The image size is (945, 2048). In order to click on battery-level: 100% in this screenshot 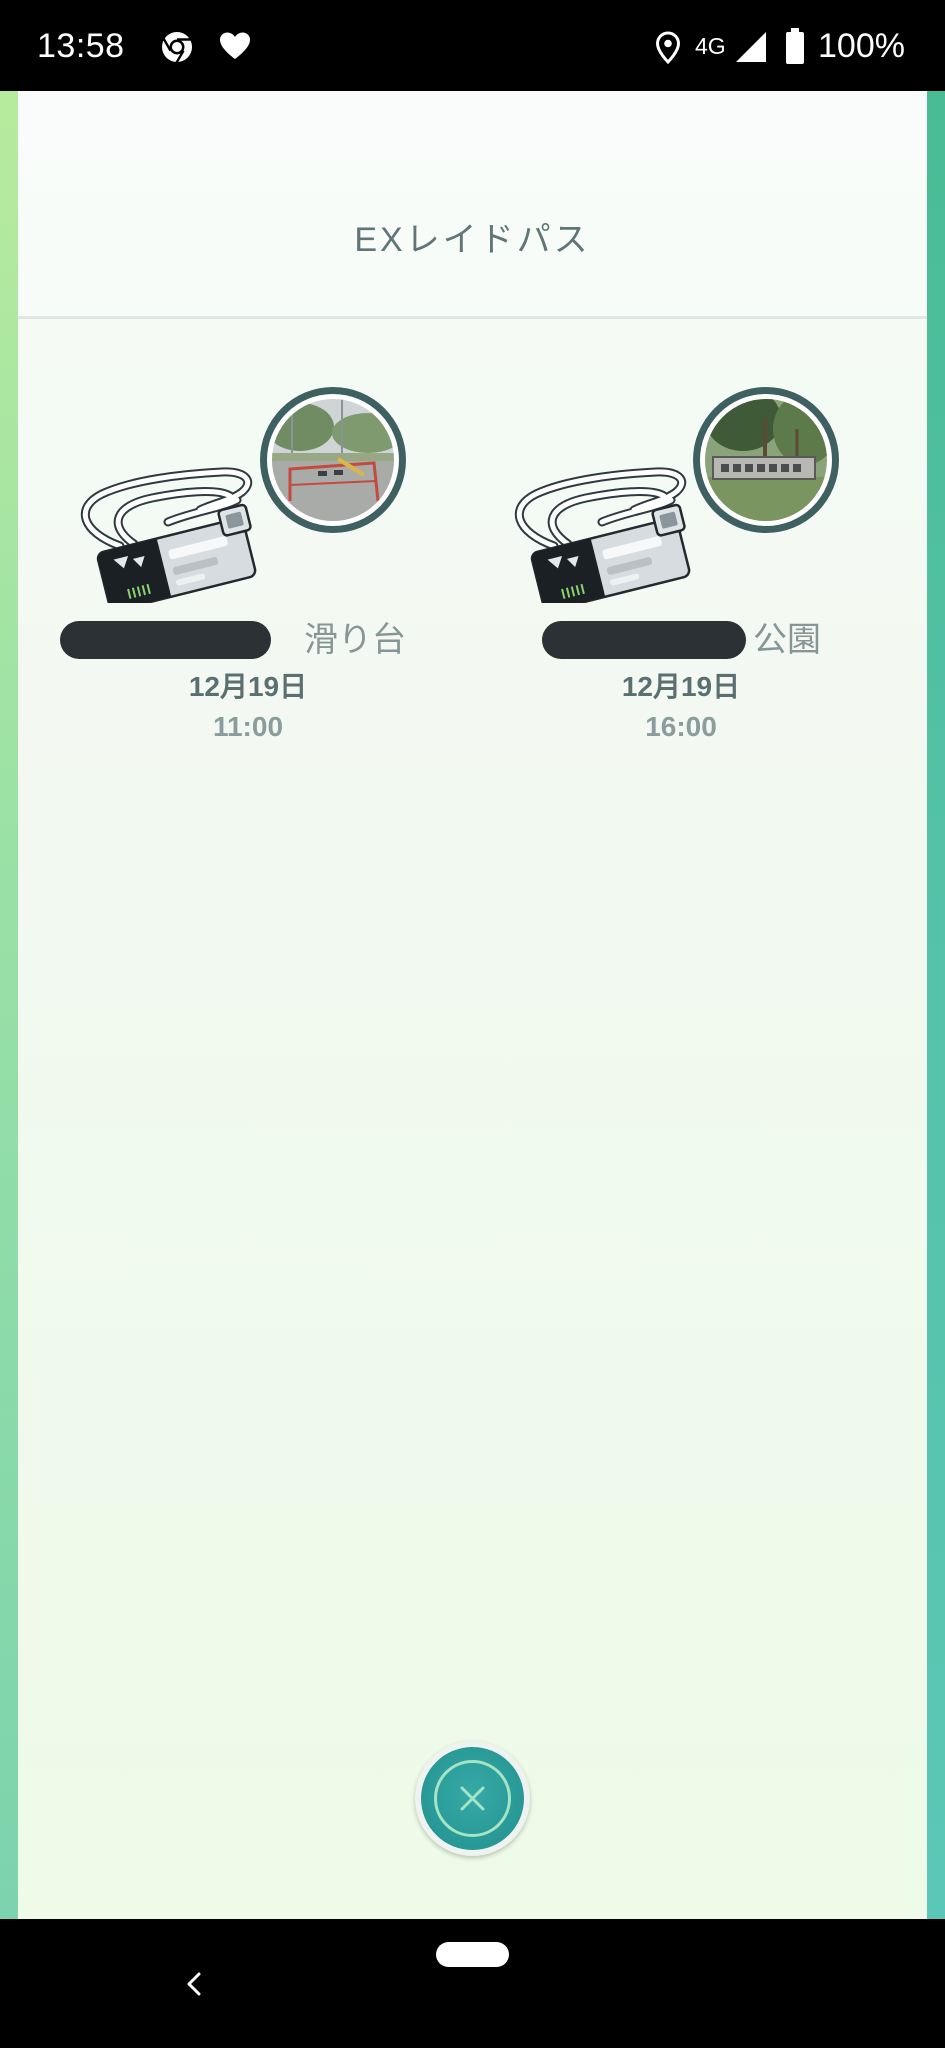, I will do `click(861, 46)`.